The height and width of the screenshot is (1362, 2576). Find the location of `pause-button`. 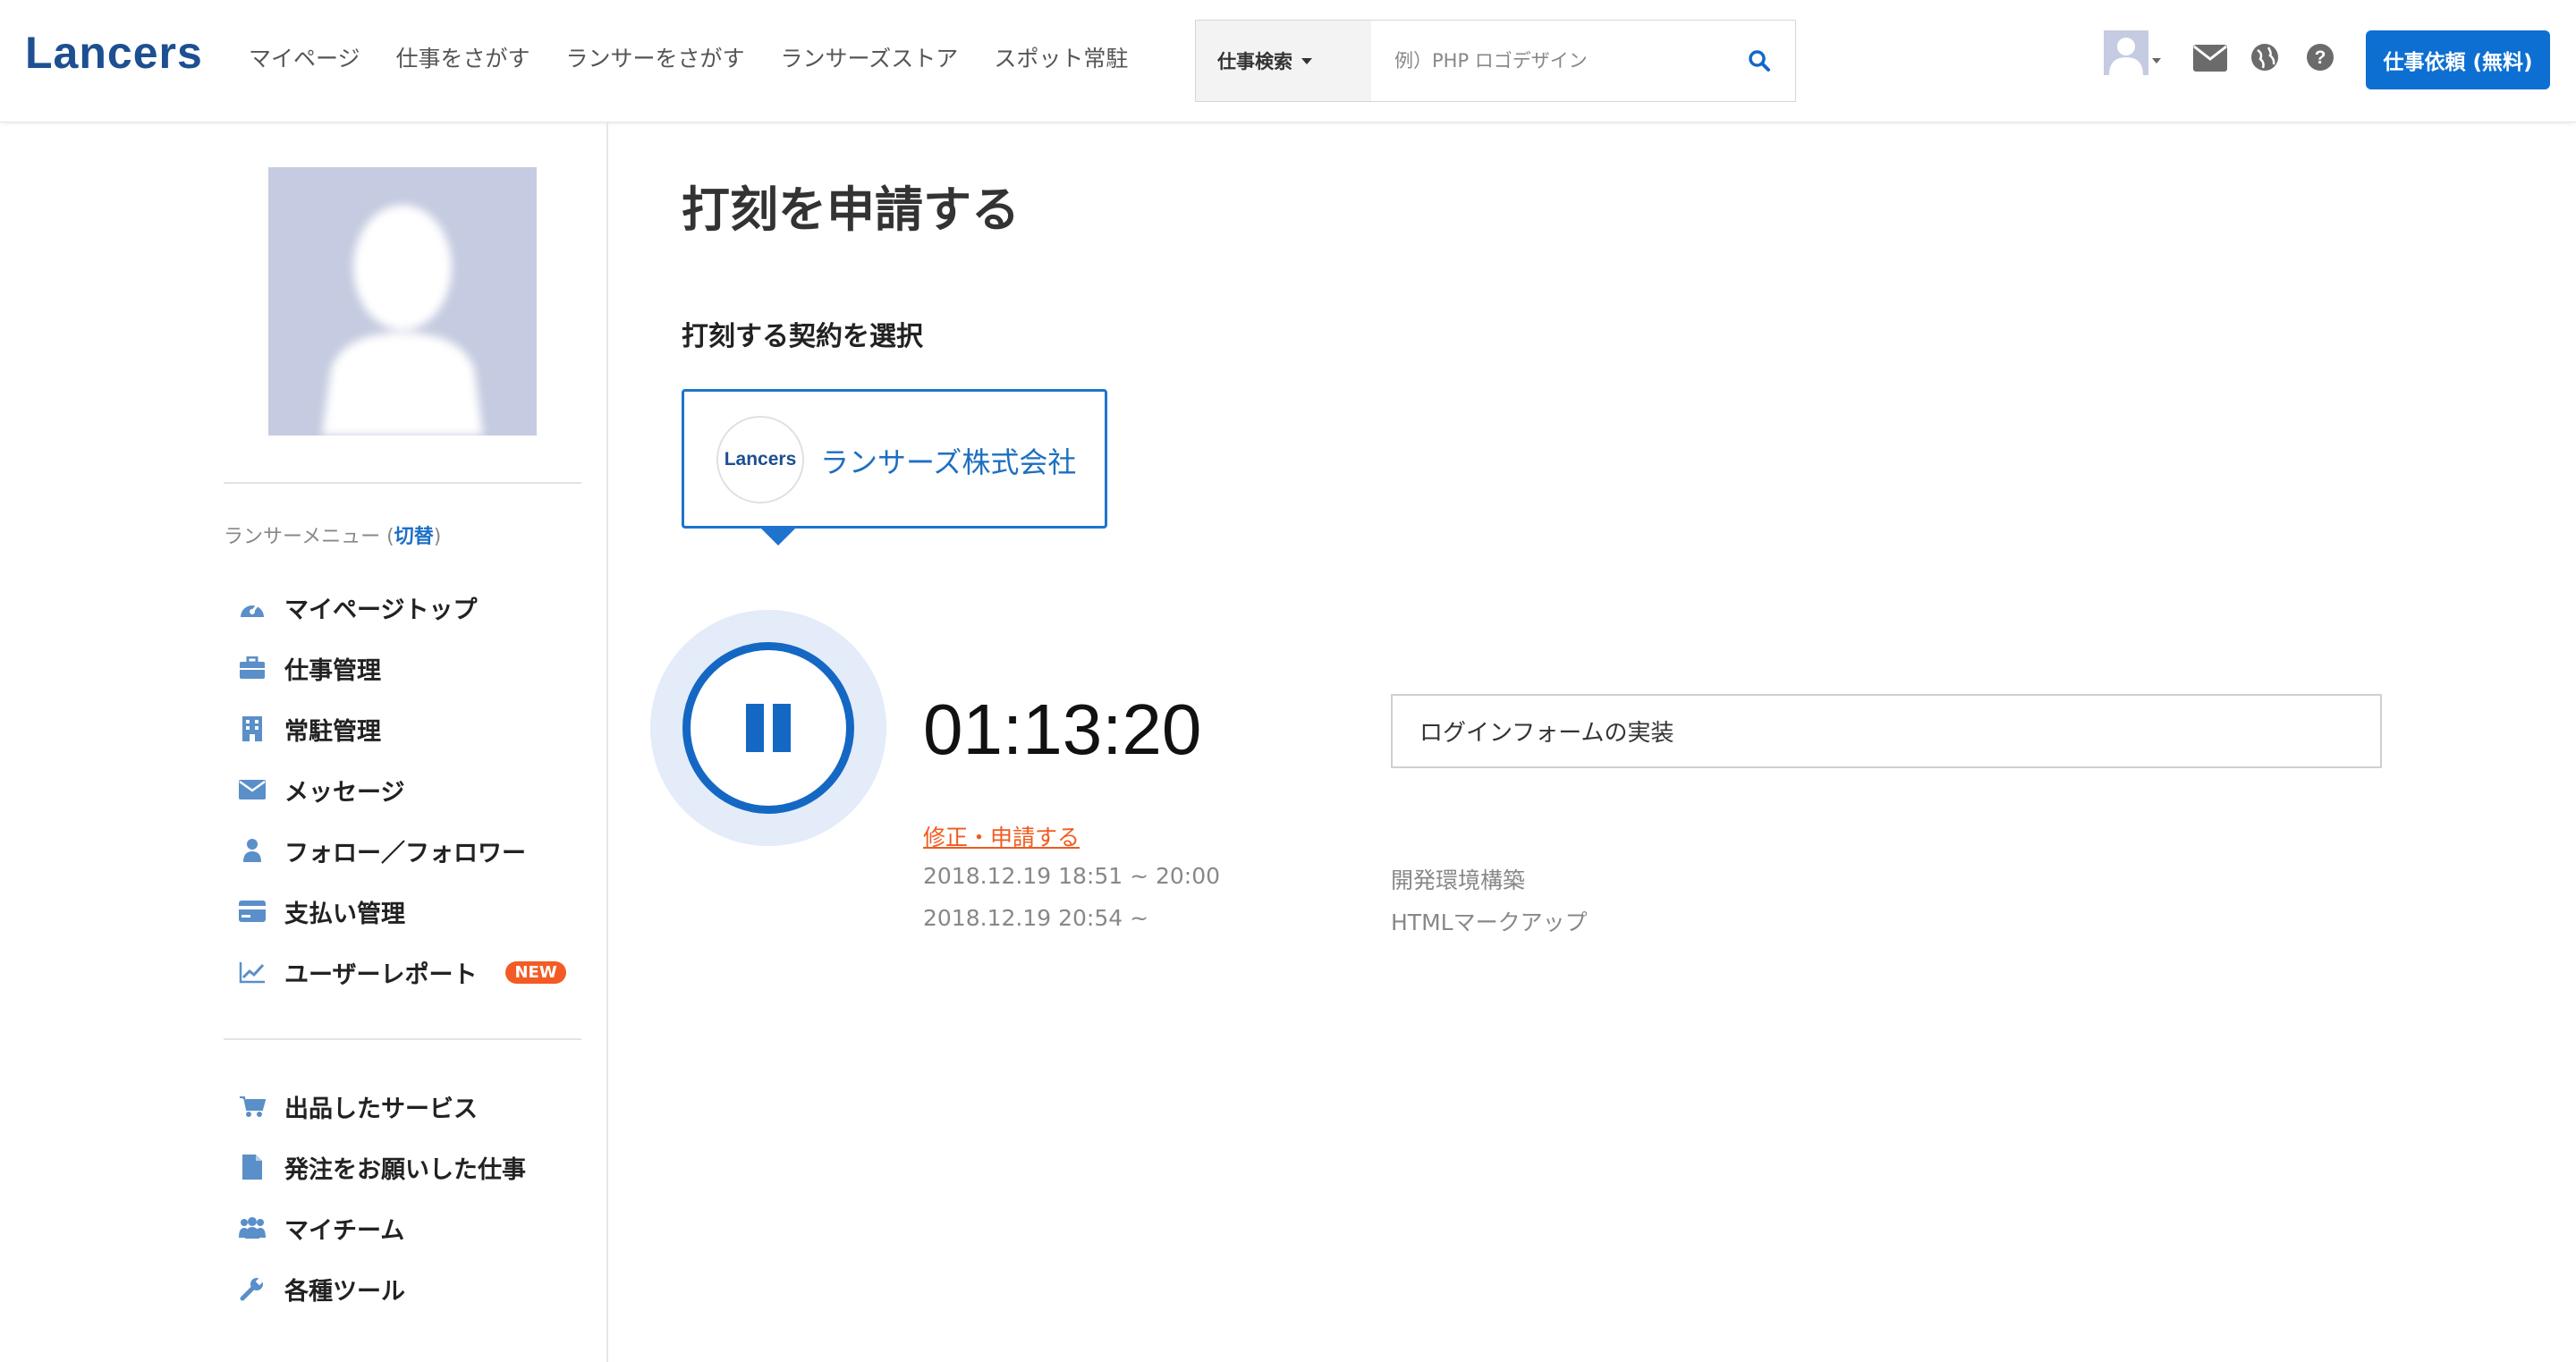

pause-button is located at coordinates (768, 728).